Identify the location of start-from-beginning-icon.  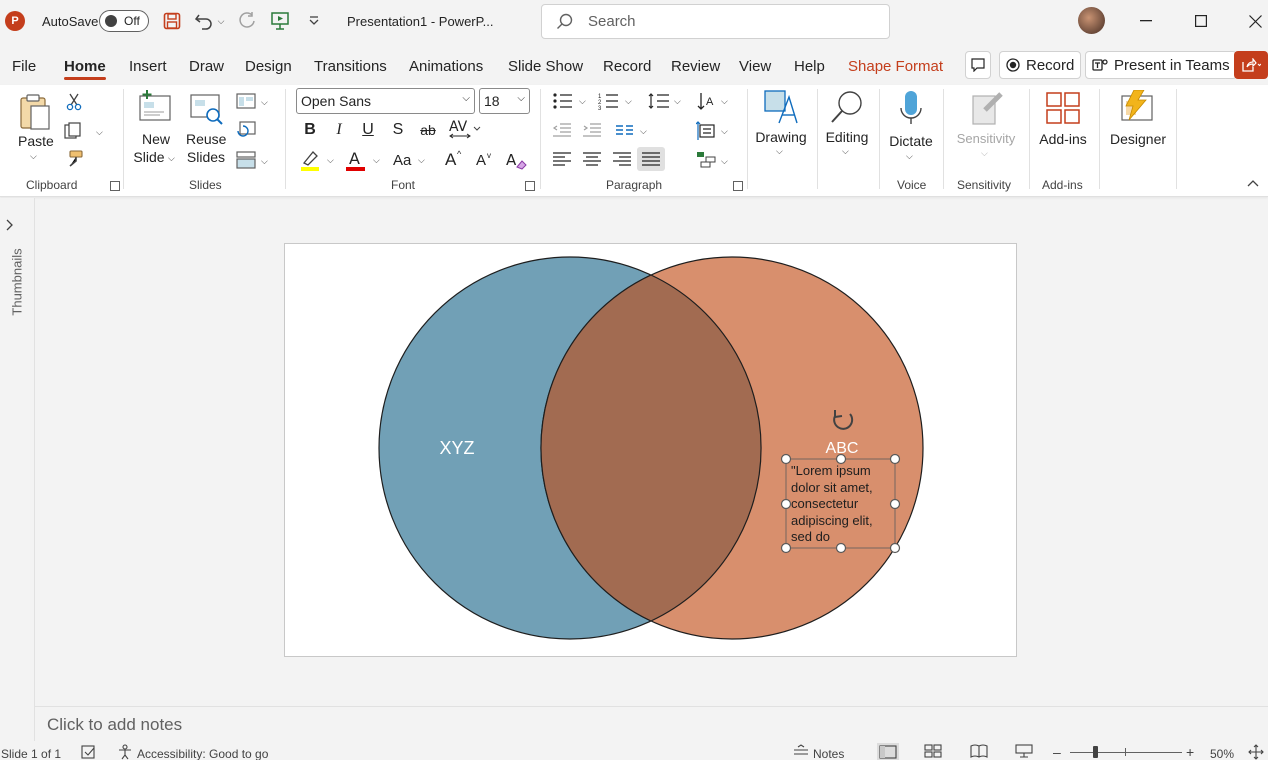
(280, 21).